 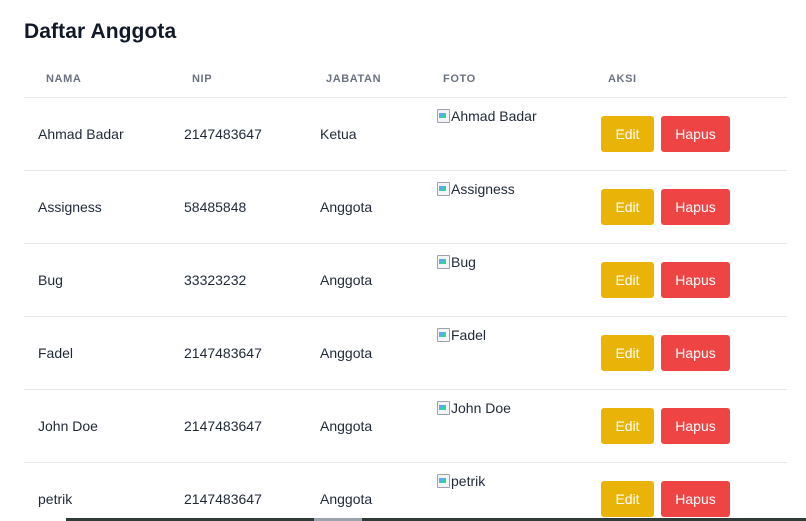 What do you see at coordinates (481, 408) in the screenshot?
I see `photo-alt-text: John Doe` at bounding box center [481, 408].